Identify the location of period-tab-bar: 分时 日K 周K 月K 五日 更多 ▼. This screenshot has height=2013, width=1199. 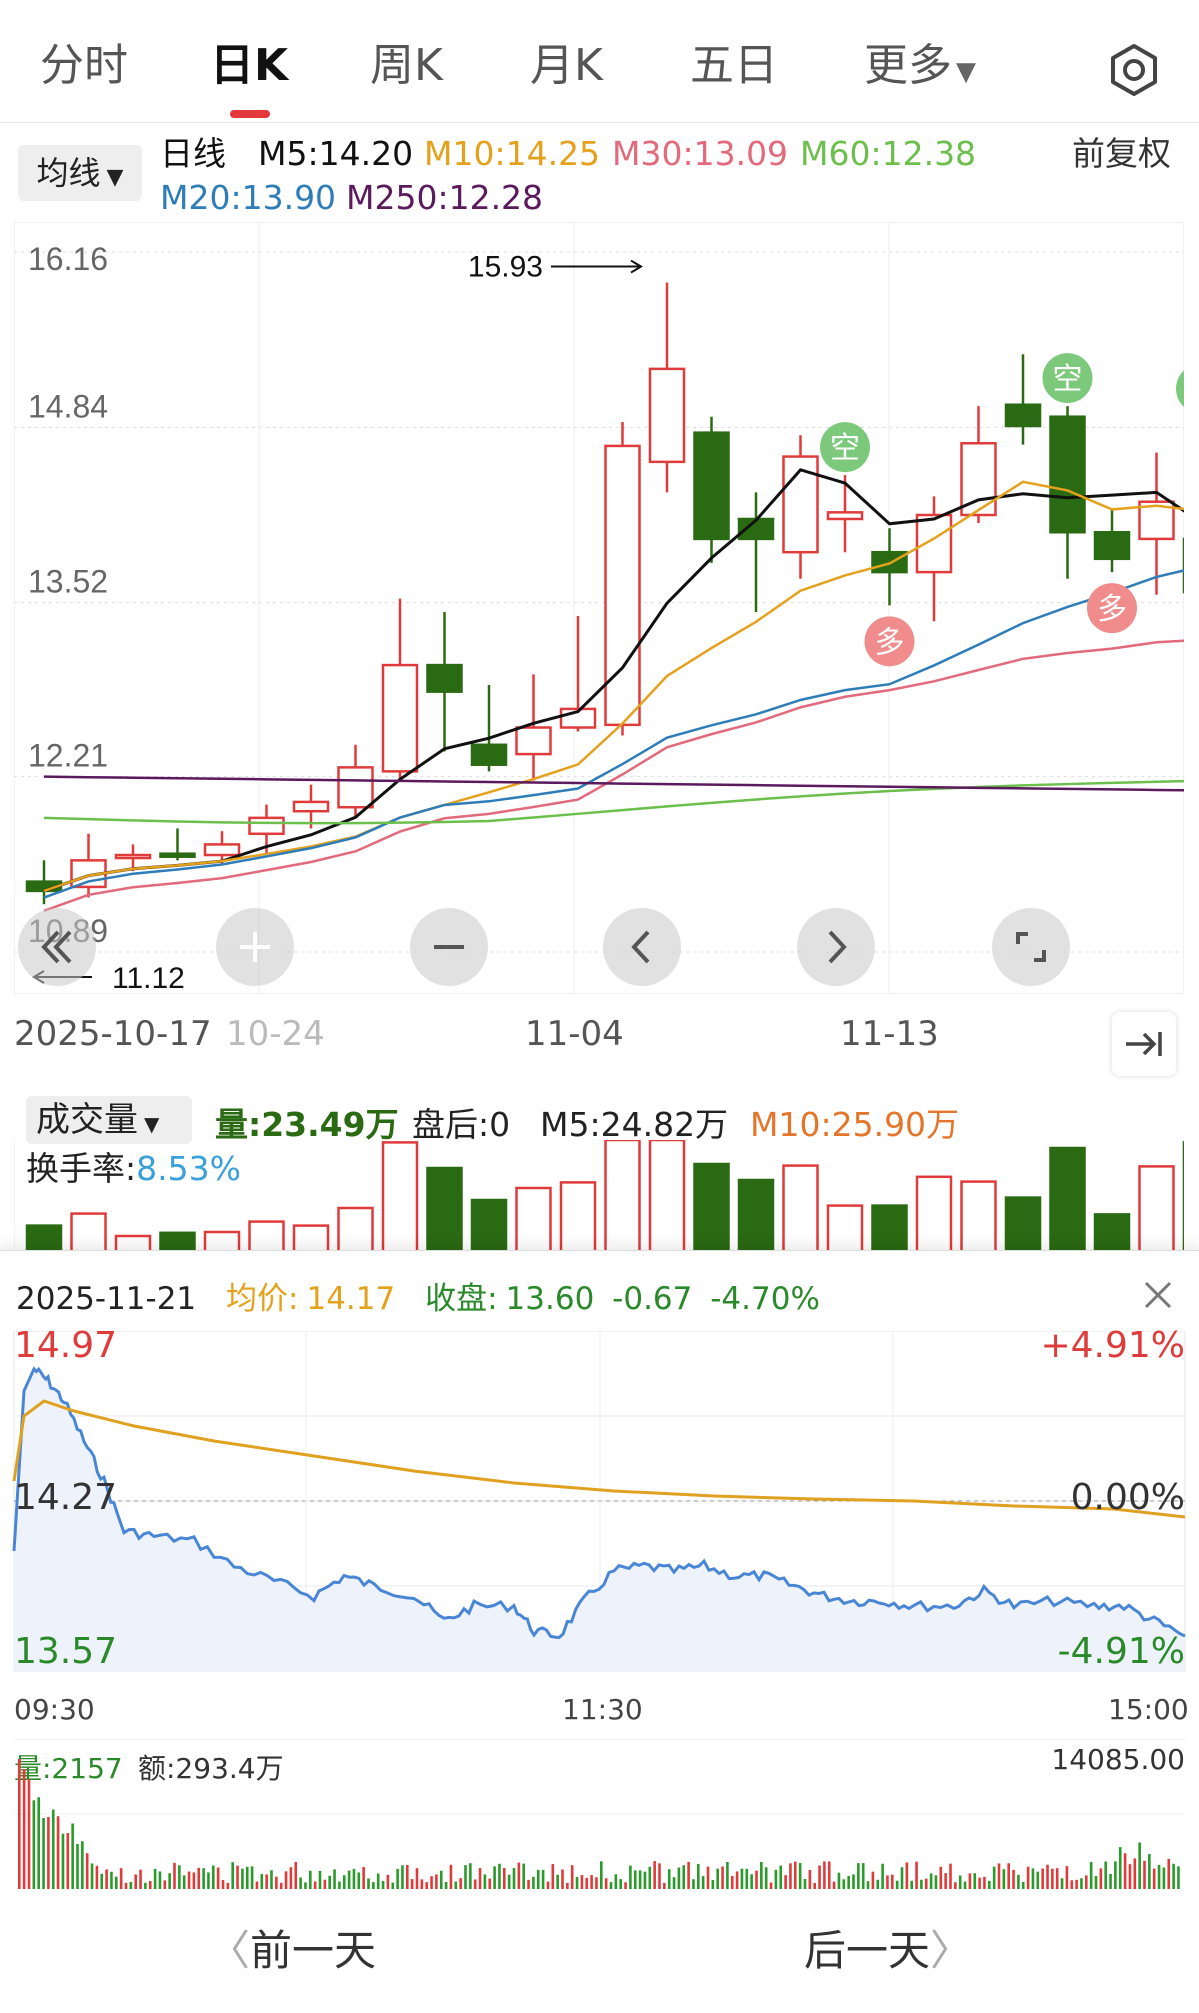
(599, 61).